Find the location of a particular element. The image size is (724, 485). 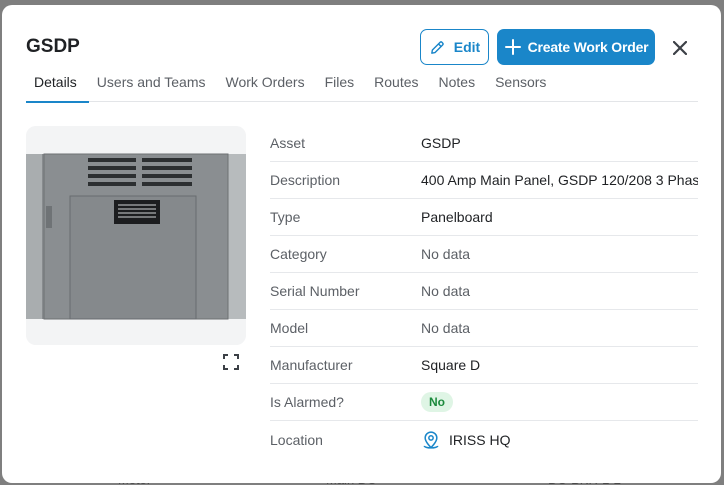

detail-row-location: Location IRISS HQ is located at coordinates (484, 439).